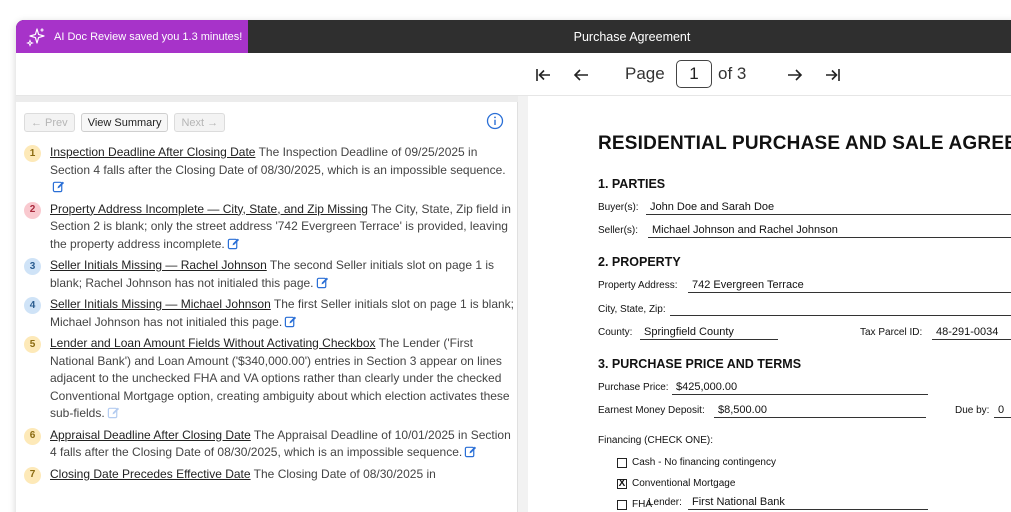  Describe the element at coordinates (32, 344) in the screenshot. I see `issue-number-badge: 5` at that location.